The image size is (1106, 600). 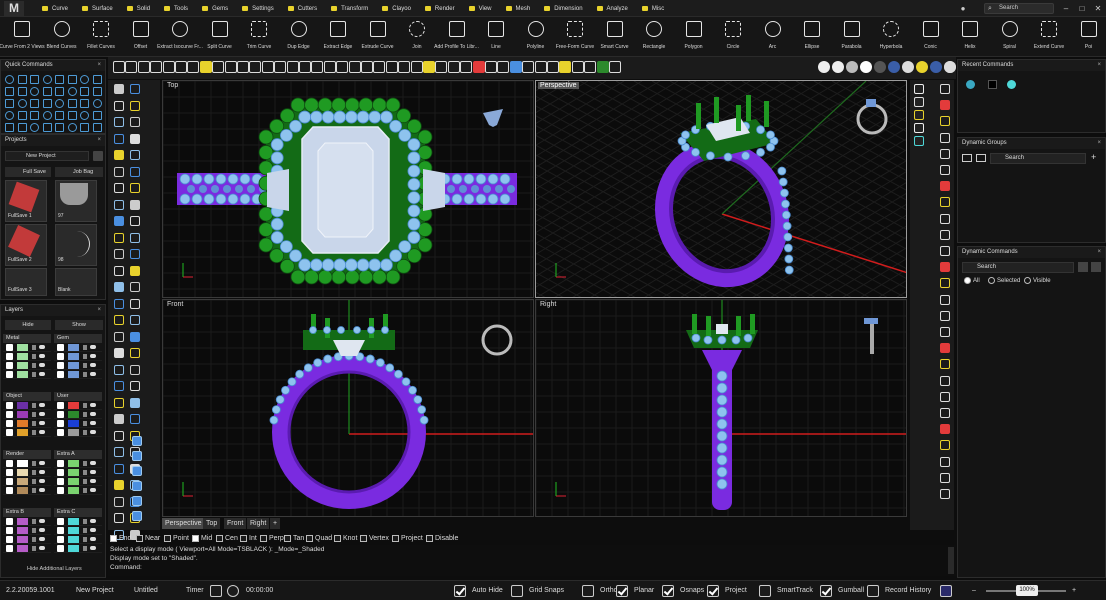 I want to click on toggle-ortho, so click(x=588, y=591).